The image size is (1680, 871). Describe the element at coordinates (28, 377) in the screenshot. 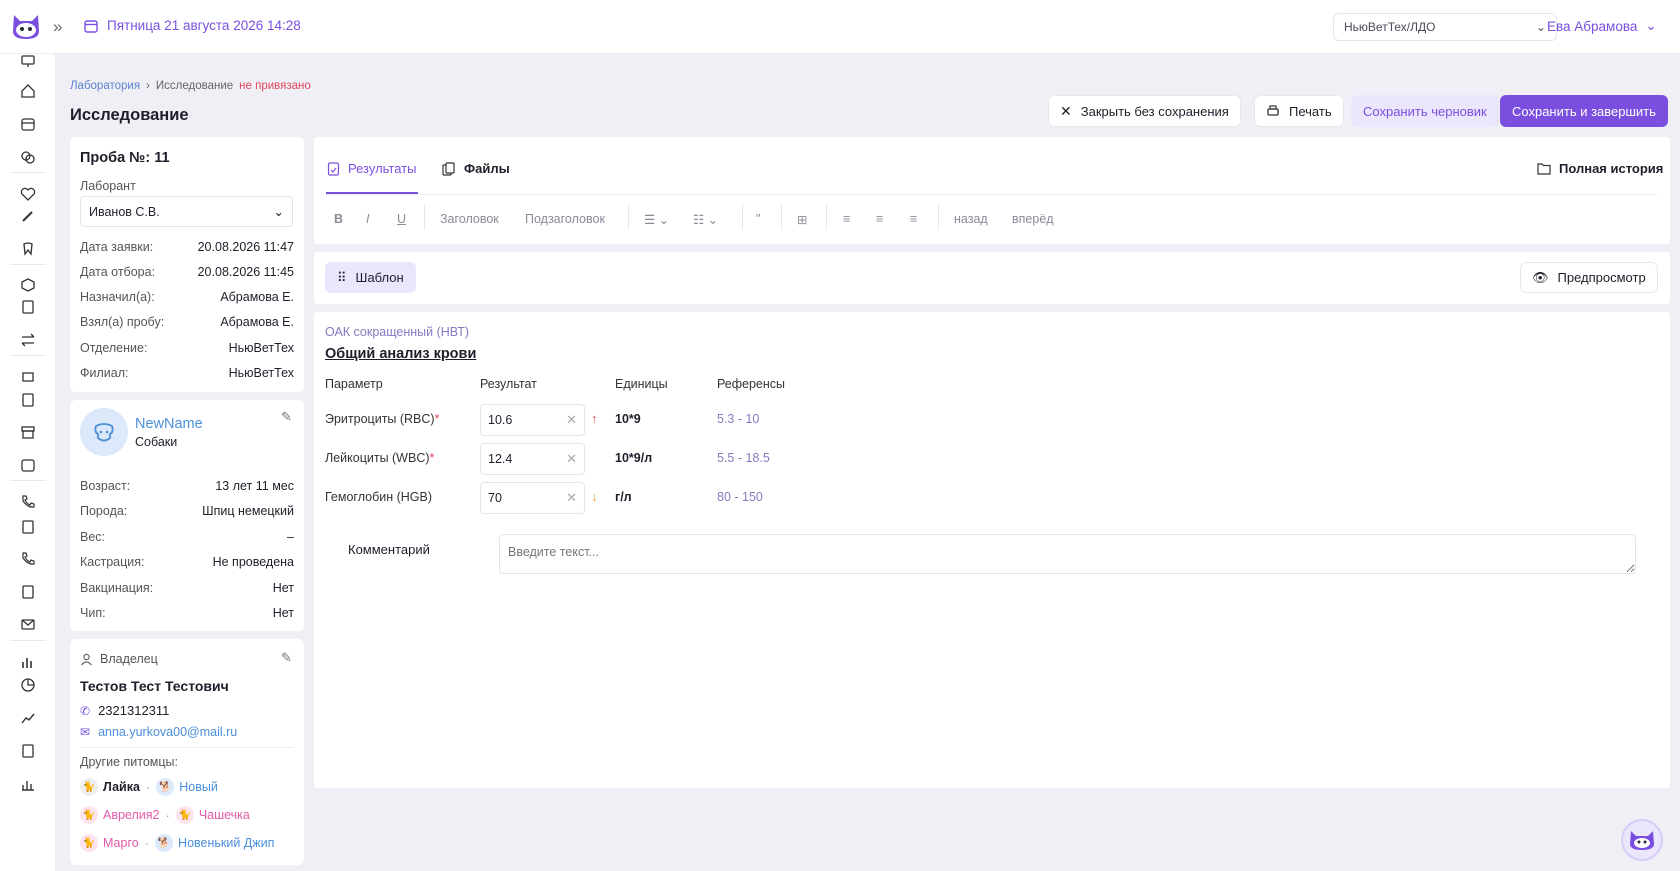

I see `layers-icon` at that location.